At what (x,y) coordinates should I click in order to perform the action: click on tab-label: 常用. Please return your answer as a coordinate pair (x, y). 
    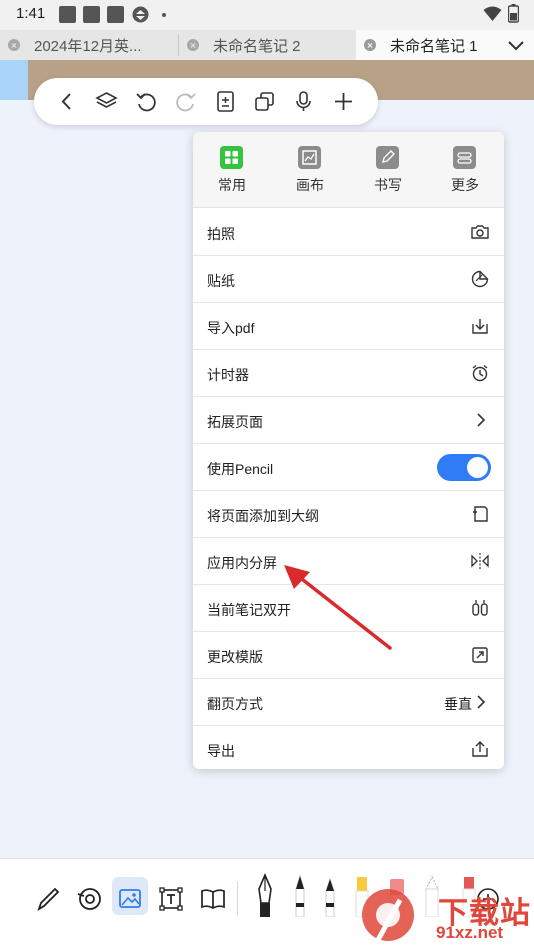
    Looking at the image, I should click on (232, 185).